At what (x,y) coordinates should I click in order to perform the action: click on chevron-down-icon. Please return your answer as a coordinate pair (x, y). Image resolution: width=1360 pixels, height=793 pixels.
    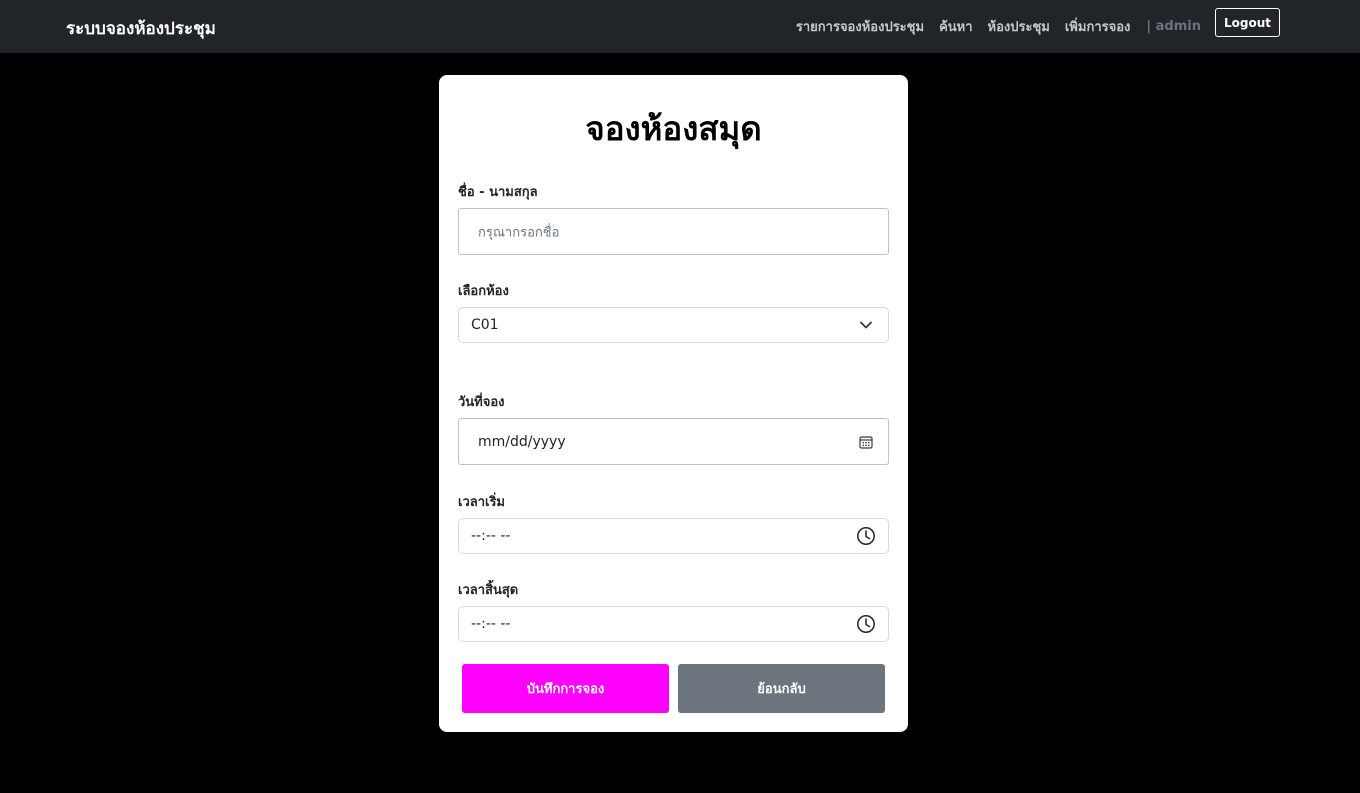
    Looking at the image, I should click on (866, 325).